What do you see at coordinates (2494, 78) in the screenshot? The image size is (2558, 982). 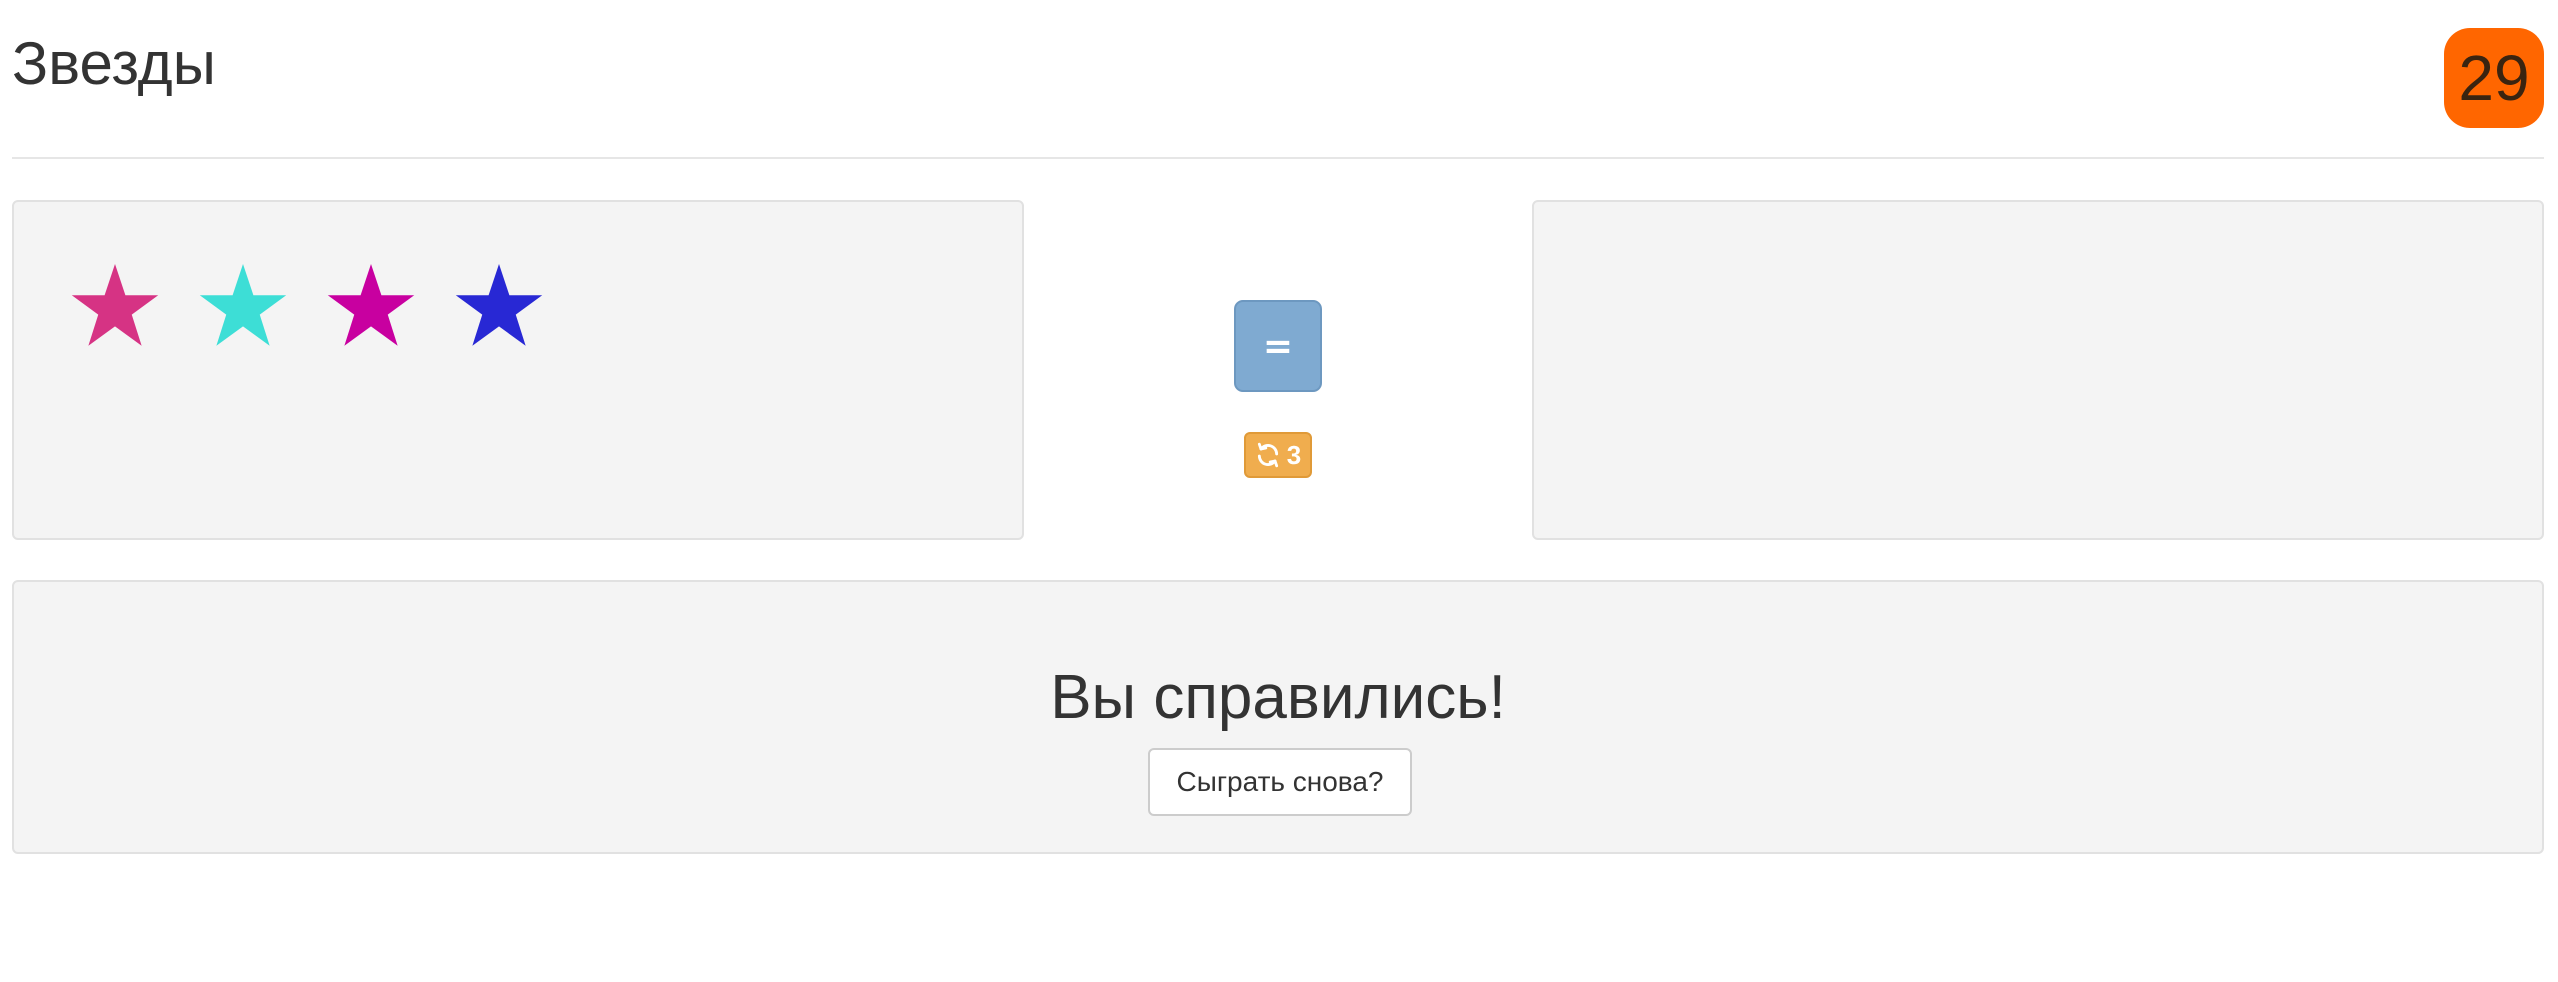 I see `timer-badge: 29` at bounding box center [2494, 78].